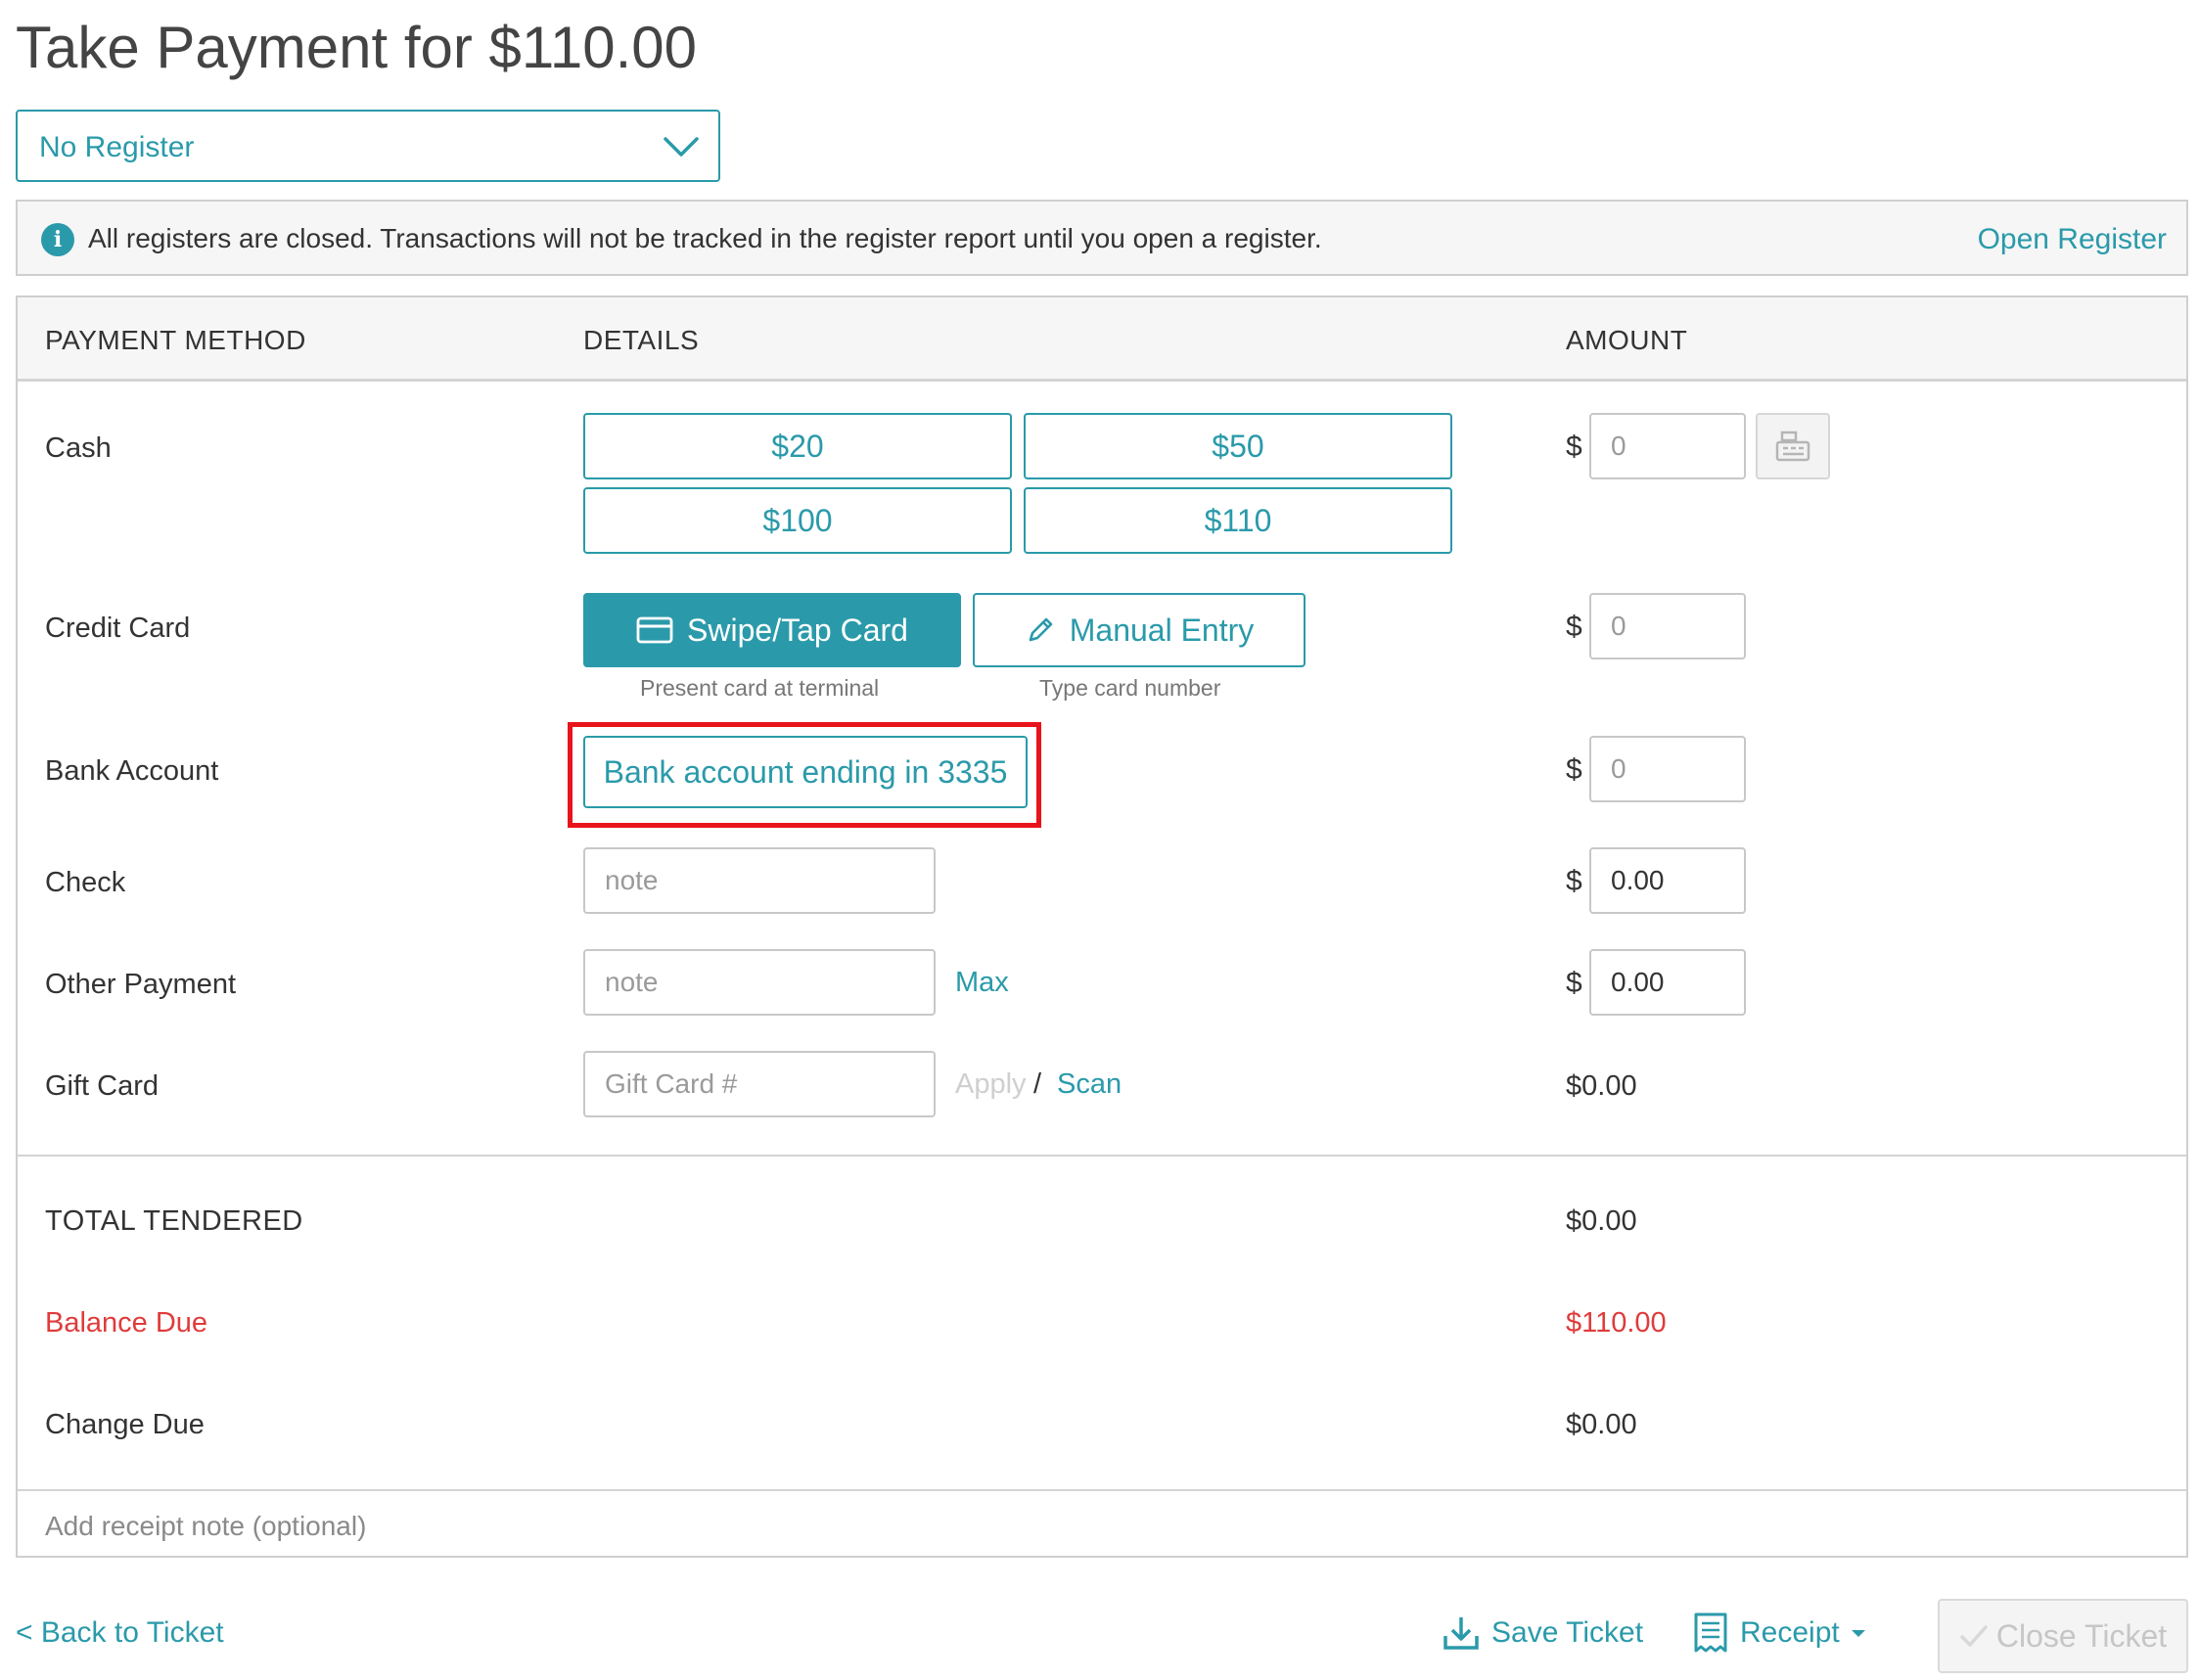  I want to click on table-header: PAYMENT METHOD DETAILS AMOUNT, so click(1102, 339).